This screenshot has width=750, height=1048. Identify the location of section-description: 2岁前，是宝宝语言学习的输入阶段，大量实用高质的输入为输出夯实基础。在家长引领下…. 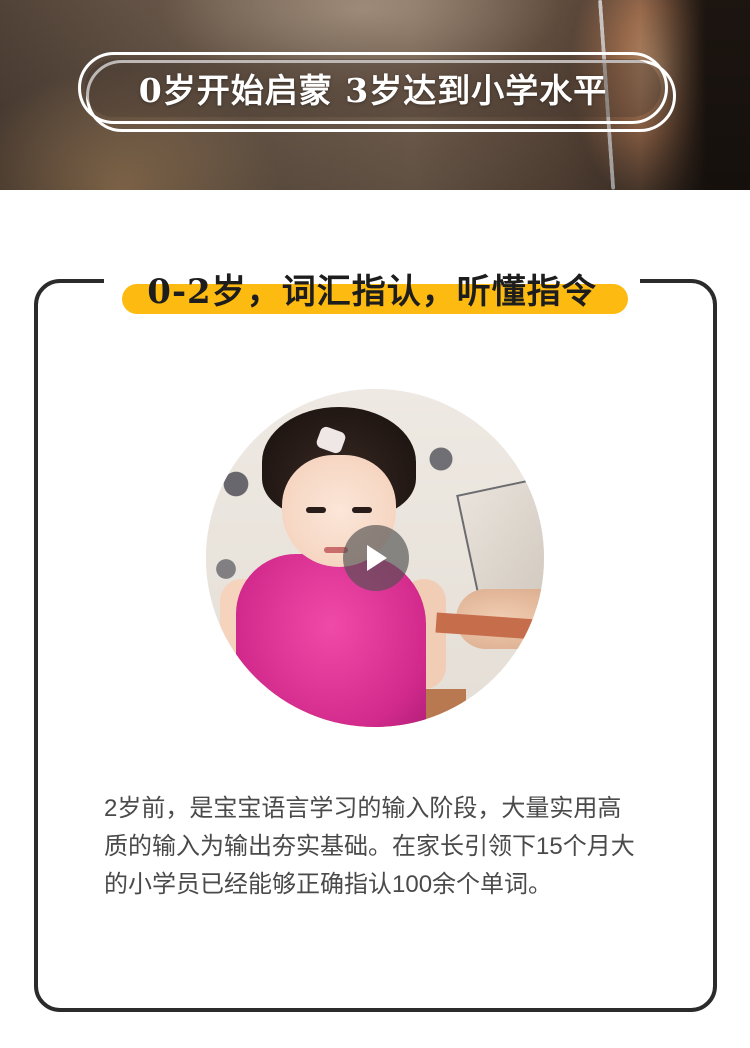
(369, 846).